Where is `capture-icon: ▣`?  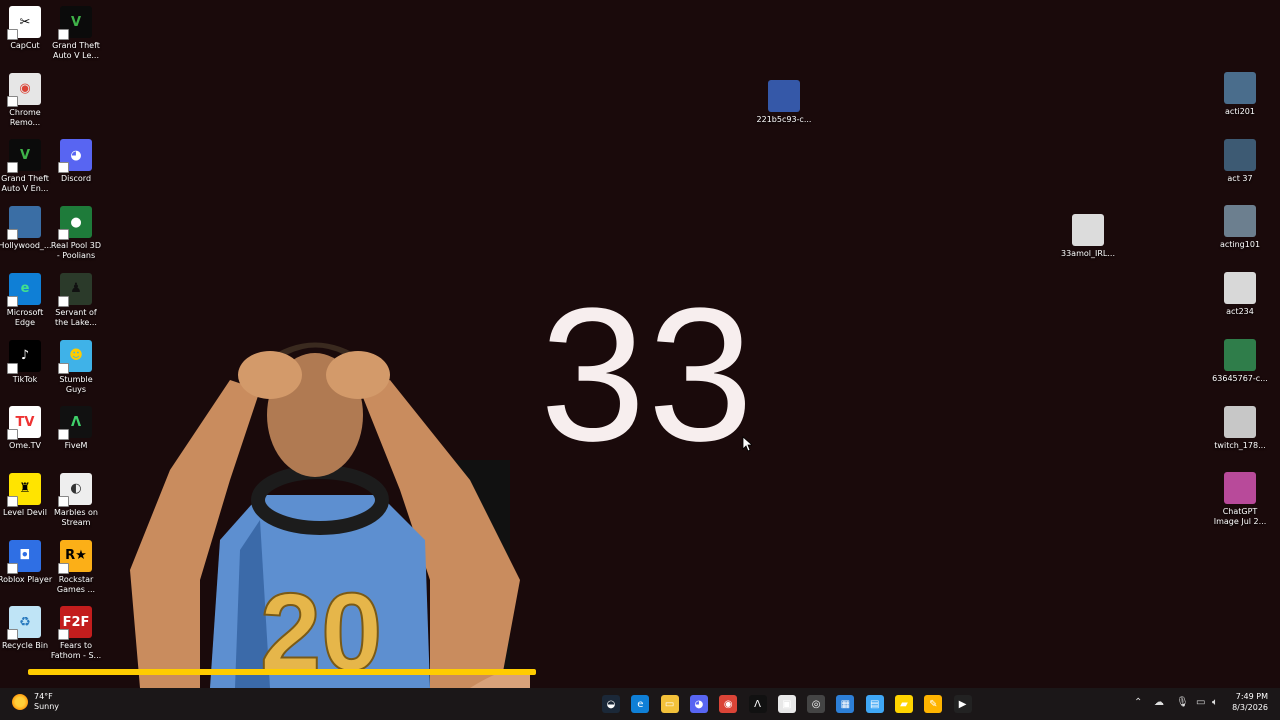 capture-icon: ▣ is located at coordinates (786, 704).